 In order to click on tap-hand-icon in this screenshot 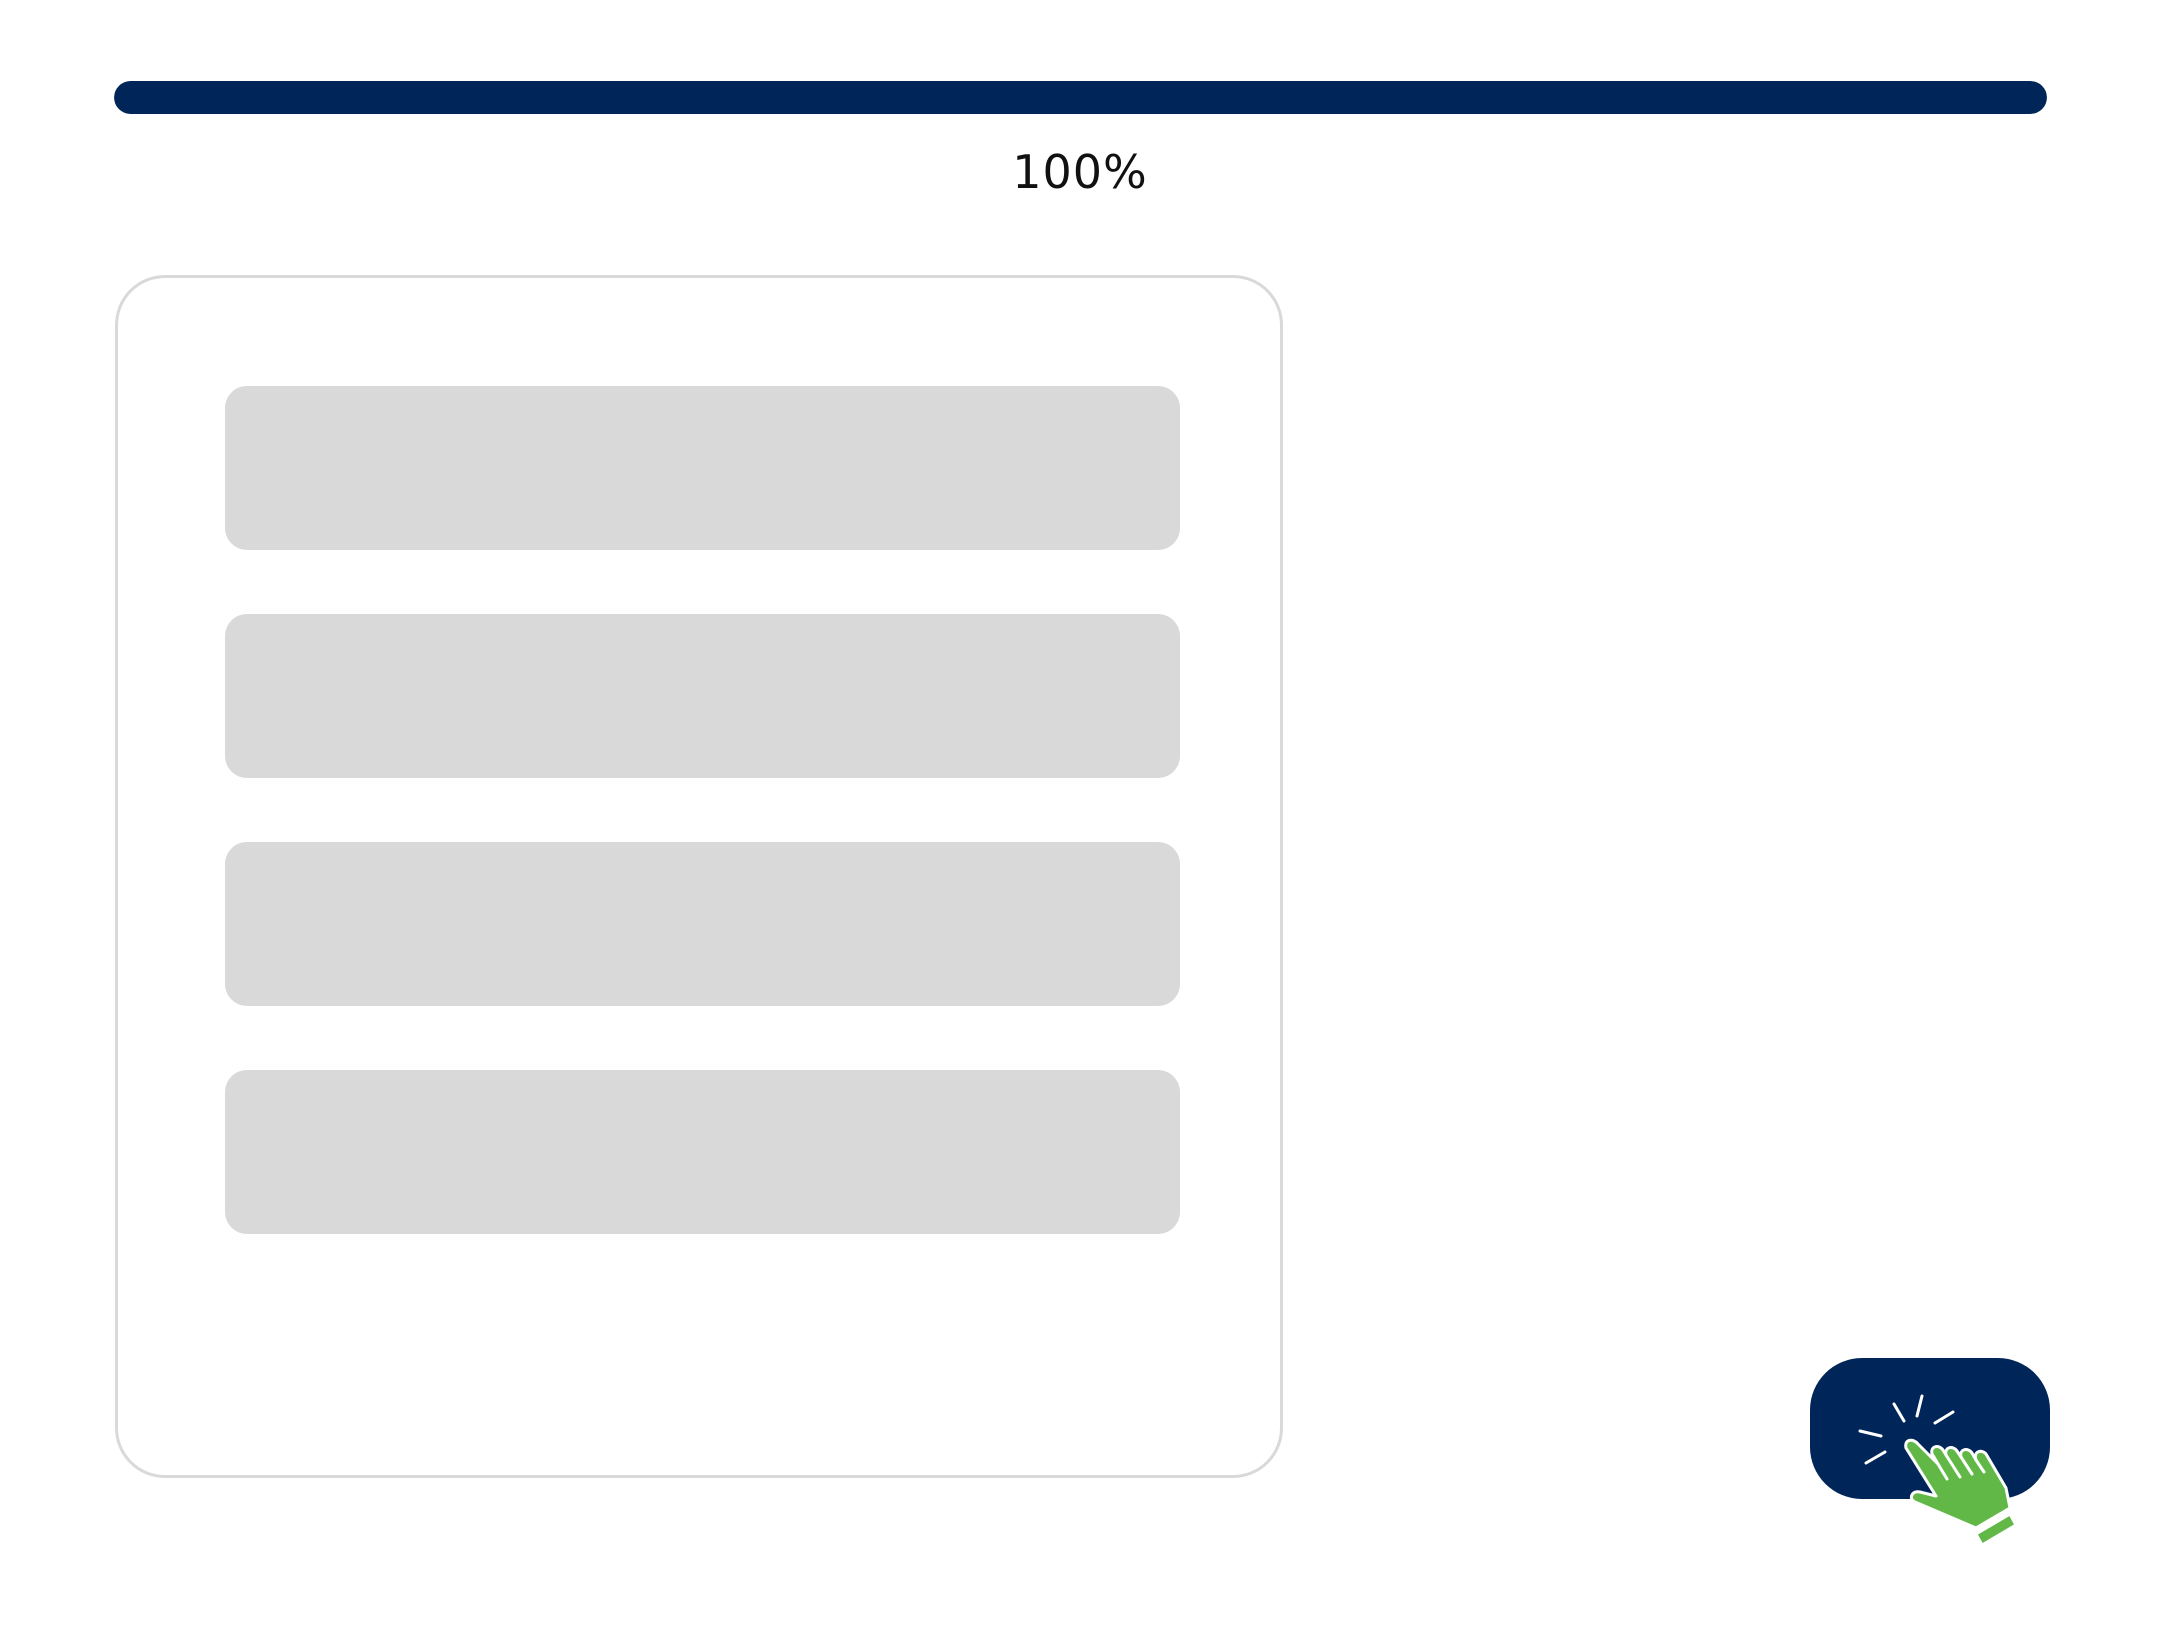, I will do `click(1940, 1473)`.